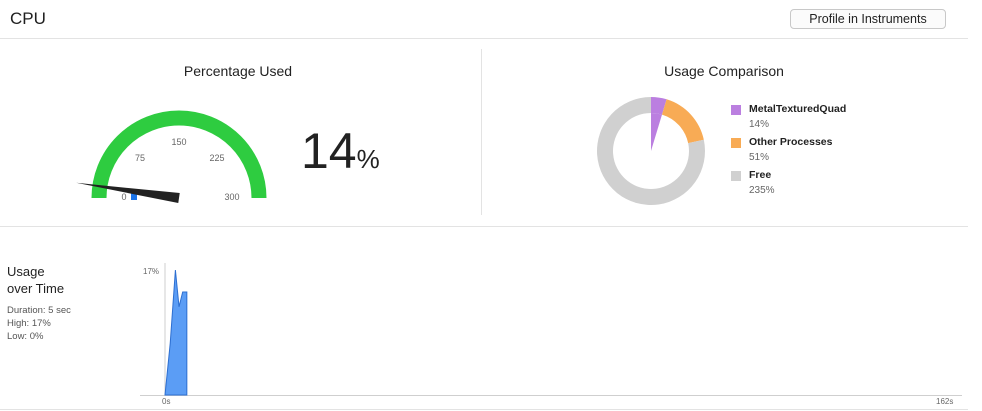 The height and width of the screenshot is (411, 982). I want to click on x-start-label: 0s, so click(166, 401).